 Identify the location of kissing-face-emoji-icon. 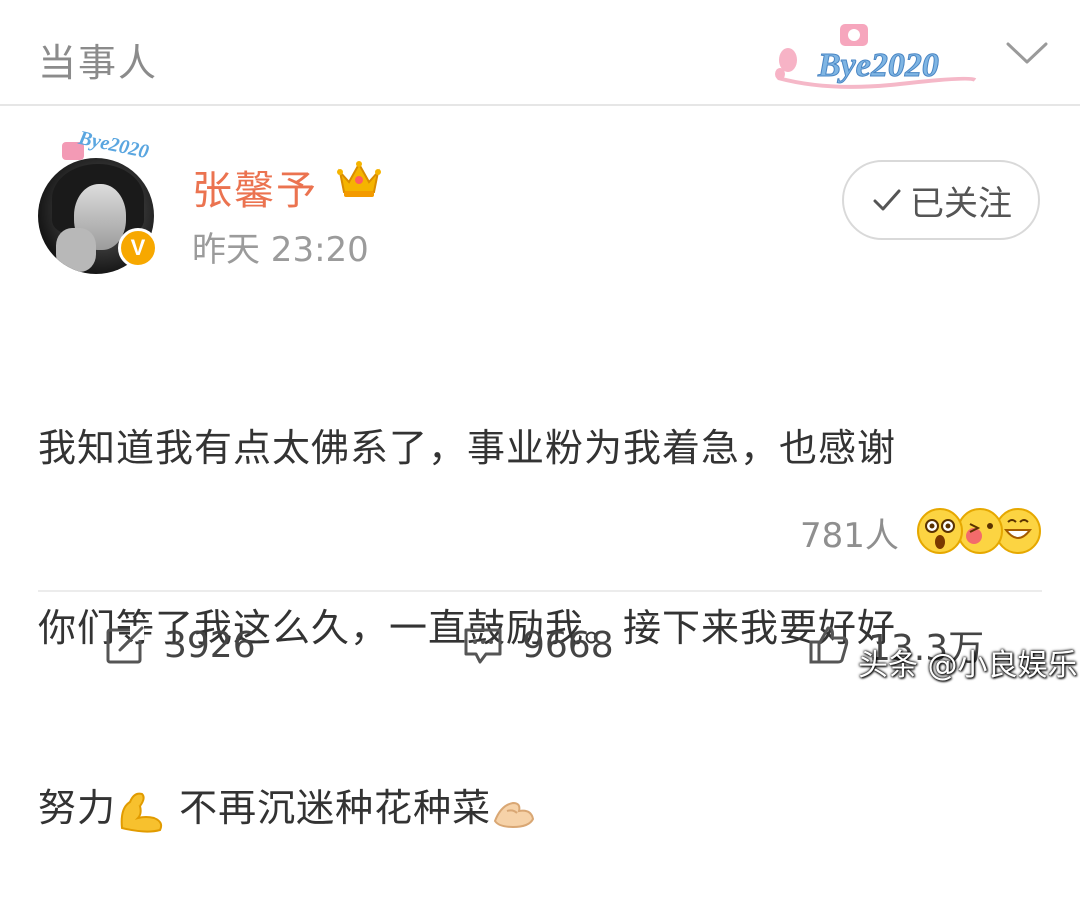
(980, 531).